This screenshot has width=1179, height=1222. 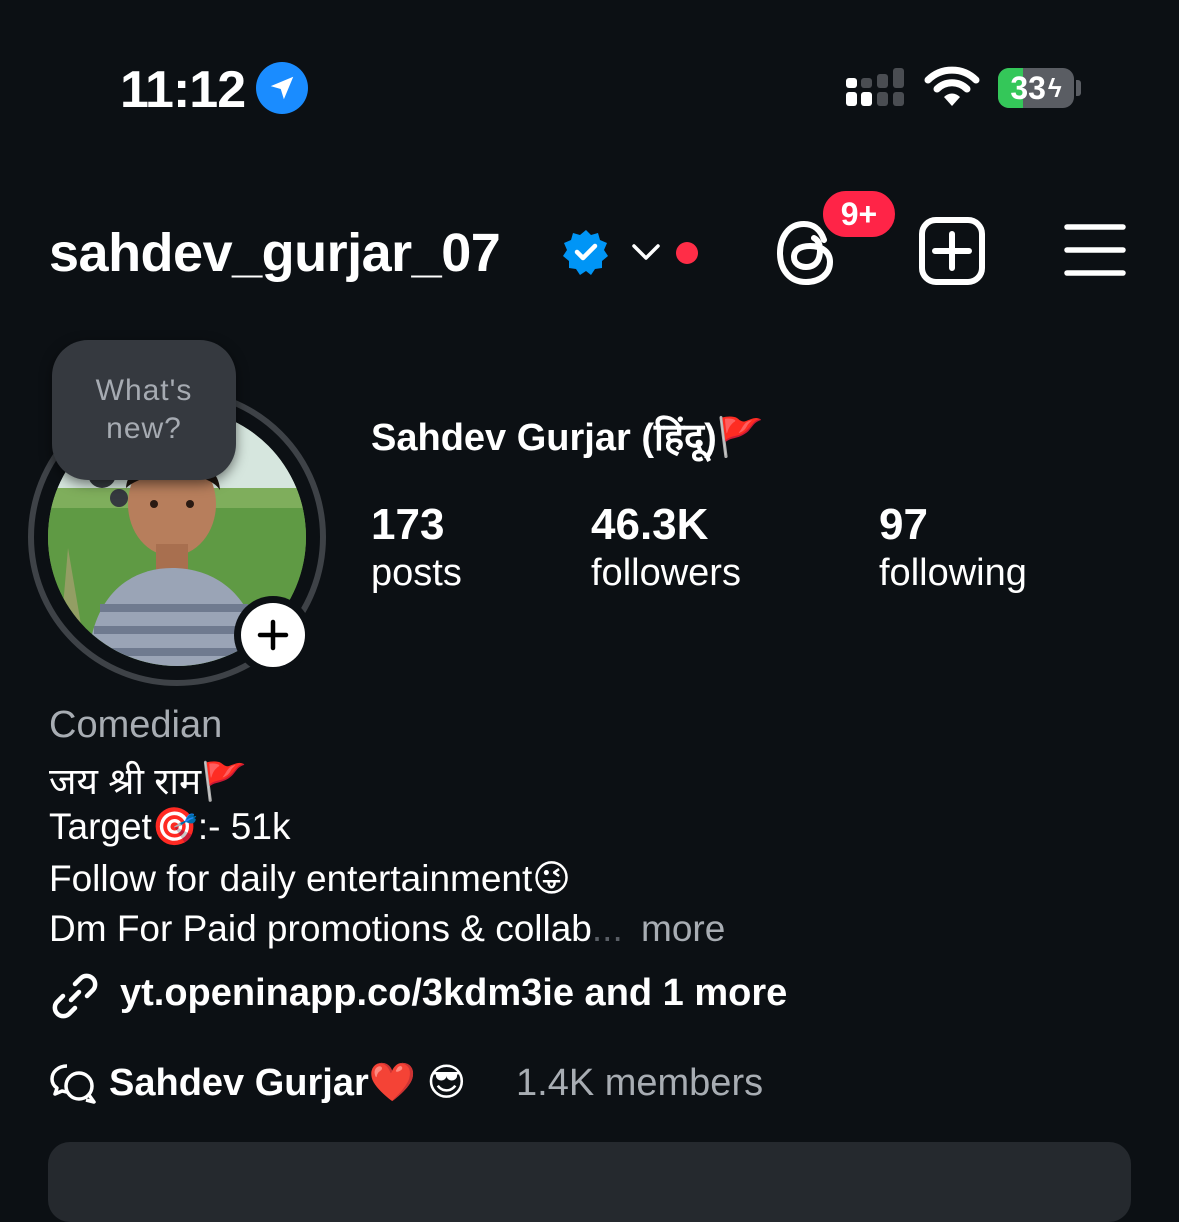 What do you see at coordinates (453, 993) in the screenshot?
I see `bio-link: yt.openinapp.co/3kdm3ie and 1 more` at bounding box center [453, 993].